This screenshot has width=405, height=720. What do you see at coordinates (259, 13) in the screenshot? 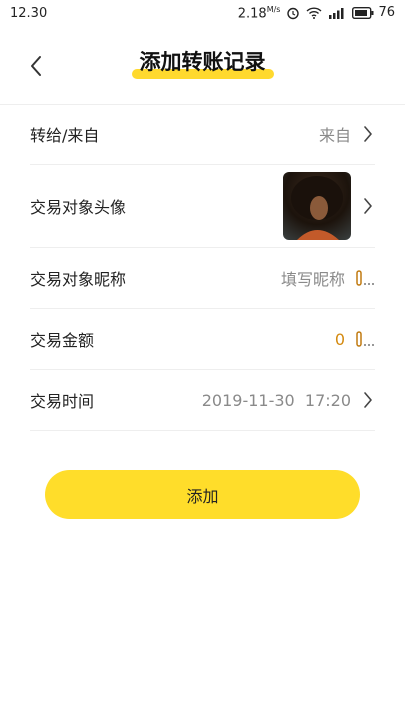
I see `network-speed: 2.18M/s` at bounding box center [259, 13].